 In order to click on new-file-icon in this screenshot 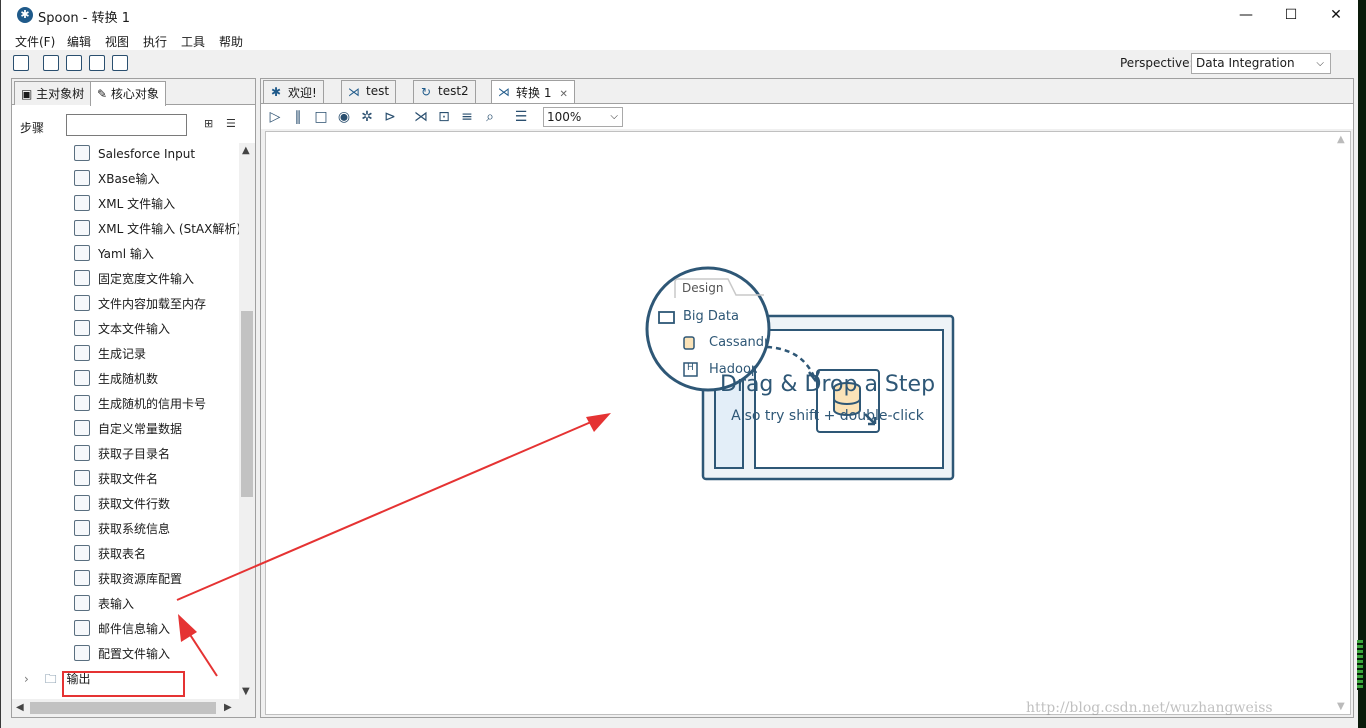, I will do `click(21, 63)`.